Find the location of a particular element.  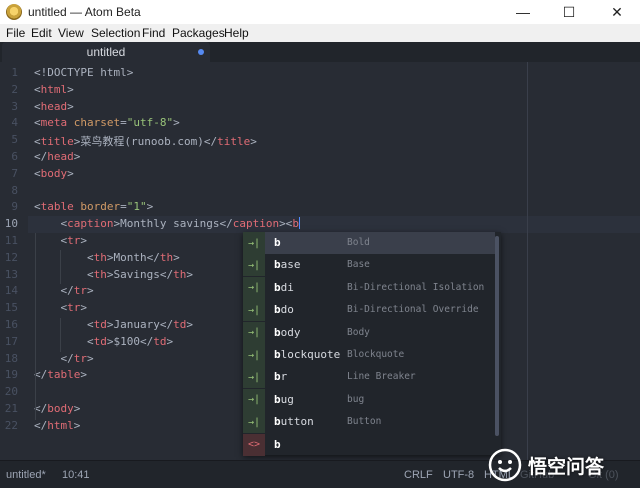

line-number: 9 is located at coordinates (9, 206).